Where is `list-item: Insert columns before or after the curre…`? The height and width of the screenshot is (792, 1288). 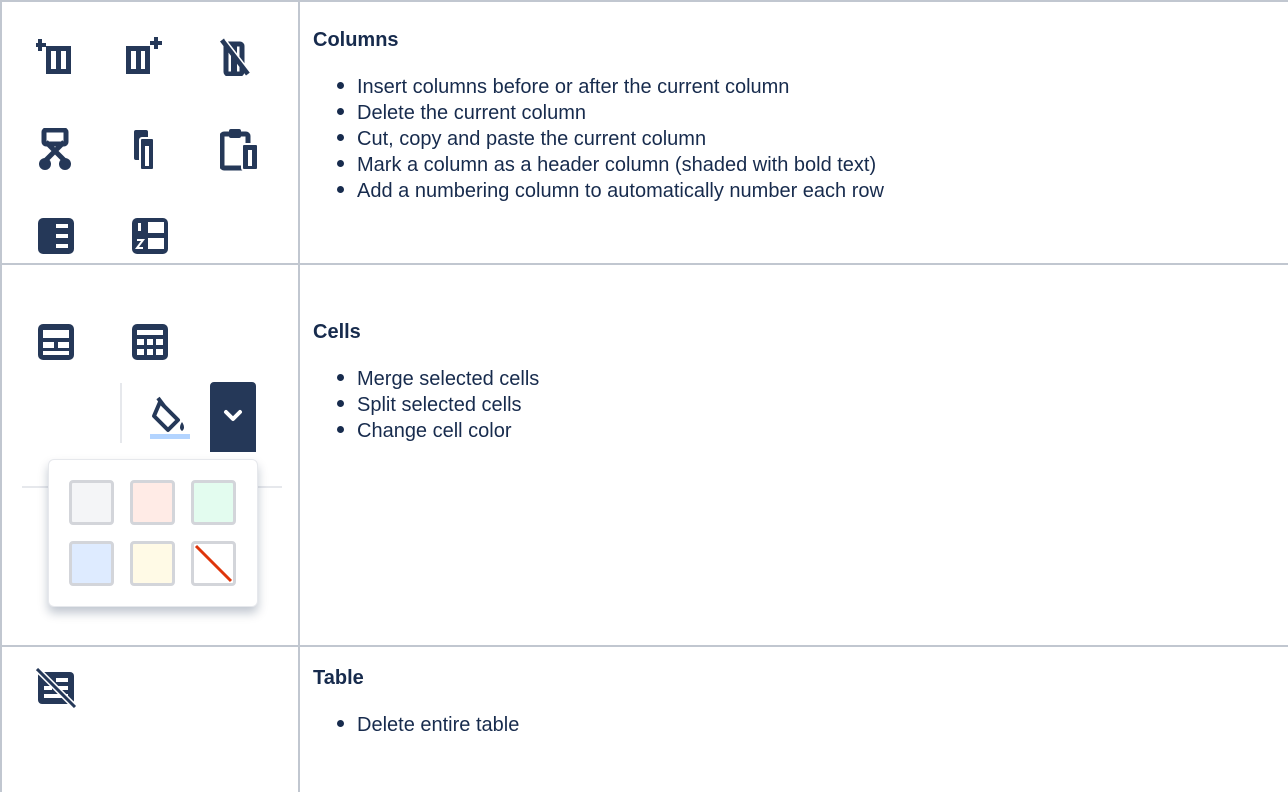
list-item: Insert columns before or after the curre… is located at coordinates (598, 87).